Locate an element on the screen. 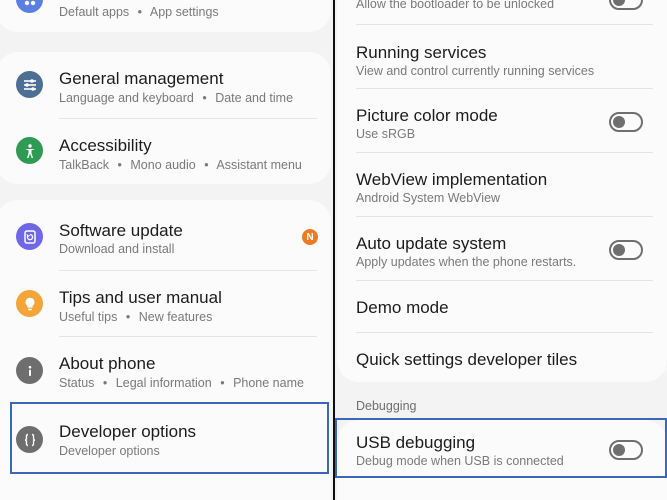 The width and height of the screenshot is (667, 500). accessibility-icon is located at coordinates (29, 150).